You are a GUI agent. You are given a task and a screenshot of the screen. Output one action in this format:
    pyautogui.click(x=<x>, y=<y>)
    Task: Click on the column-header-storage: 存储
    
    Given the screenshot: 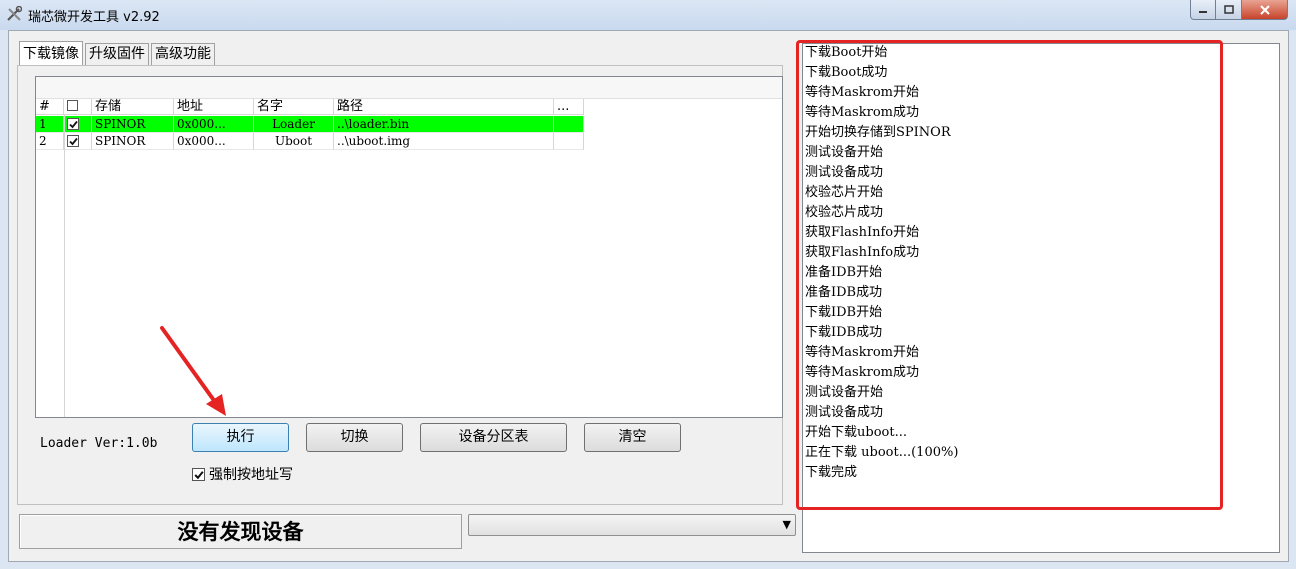 What is the action you would take?
    pyautogui.click(x=133, y=107)
    